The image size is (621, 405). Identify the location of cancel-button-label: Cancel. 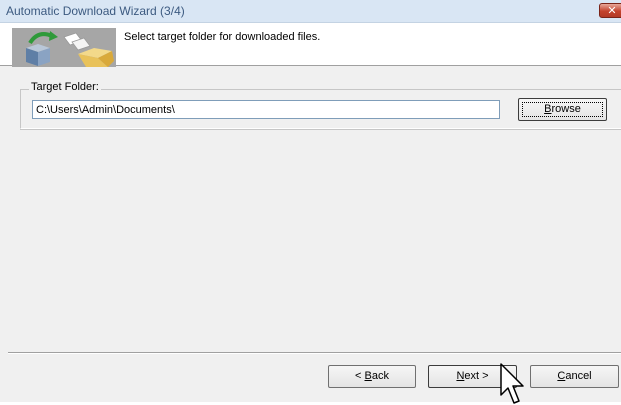
(574, 376).